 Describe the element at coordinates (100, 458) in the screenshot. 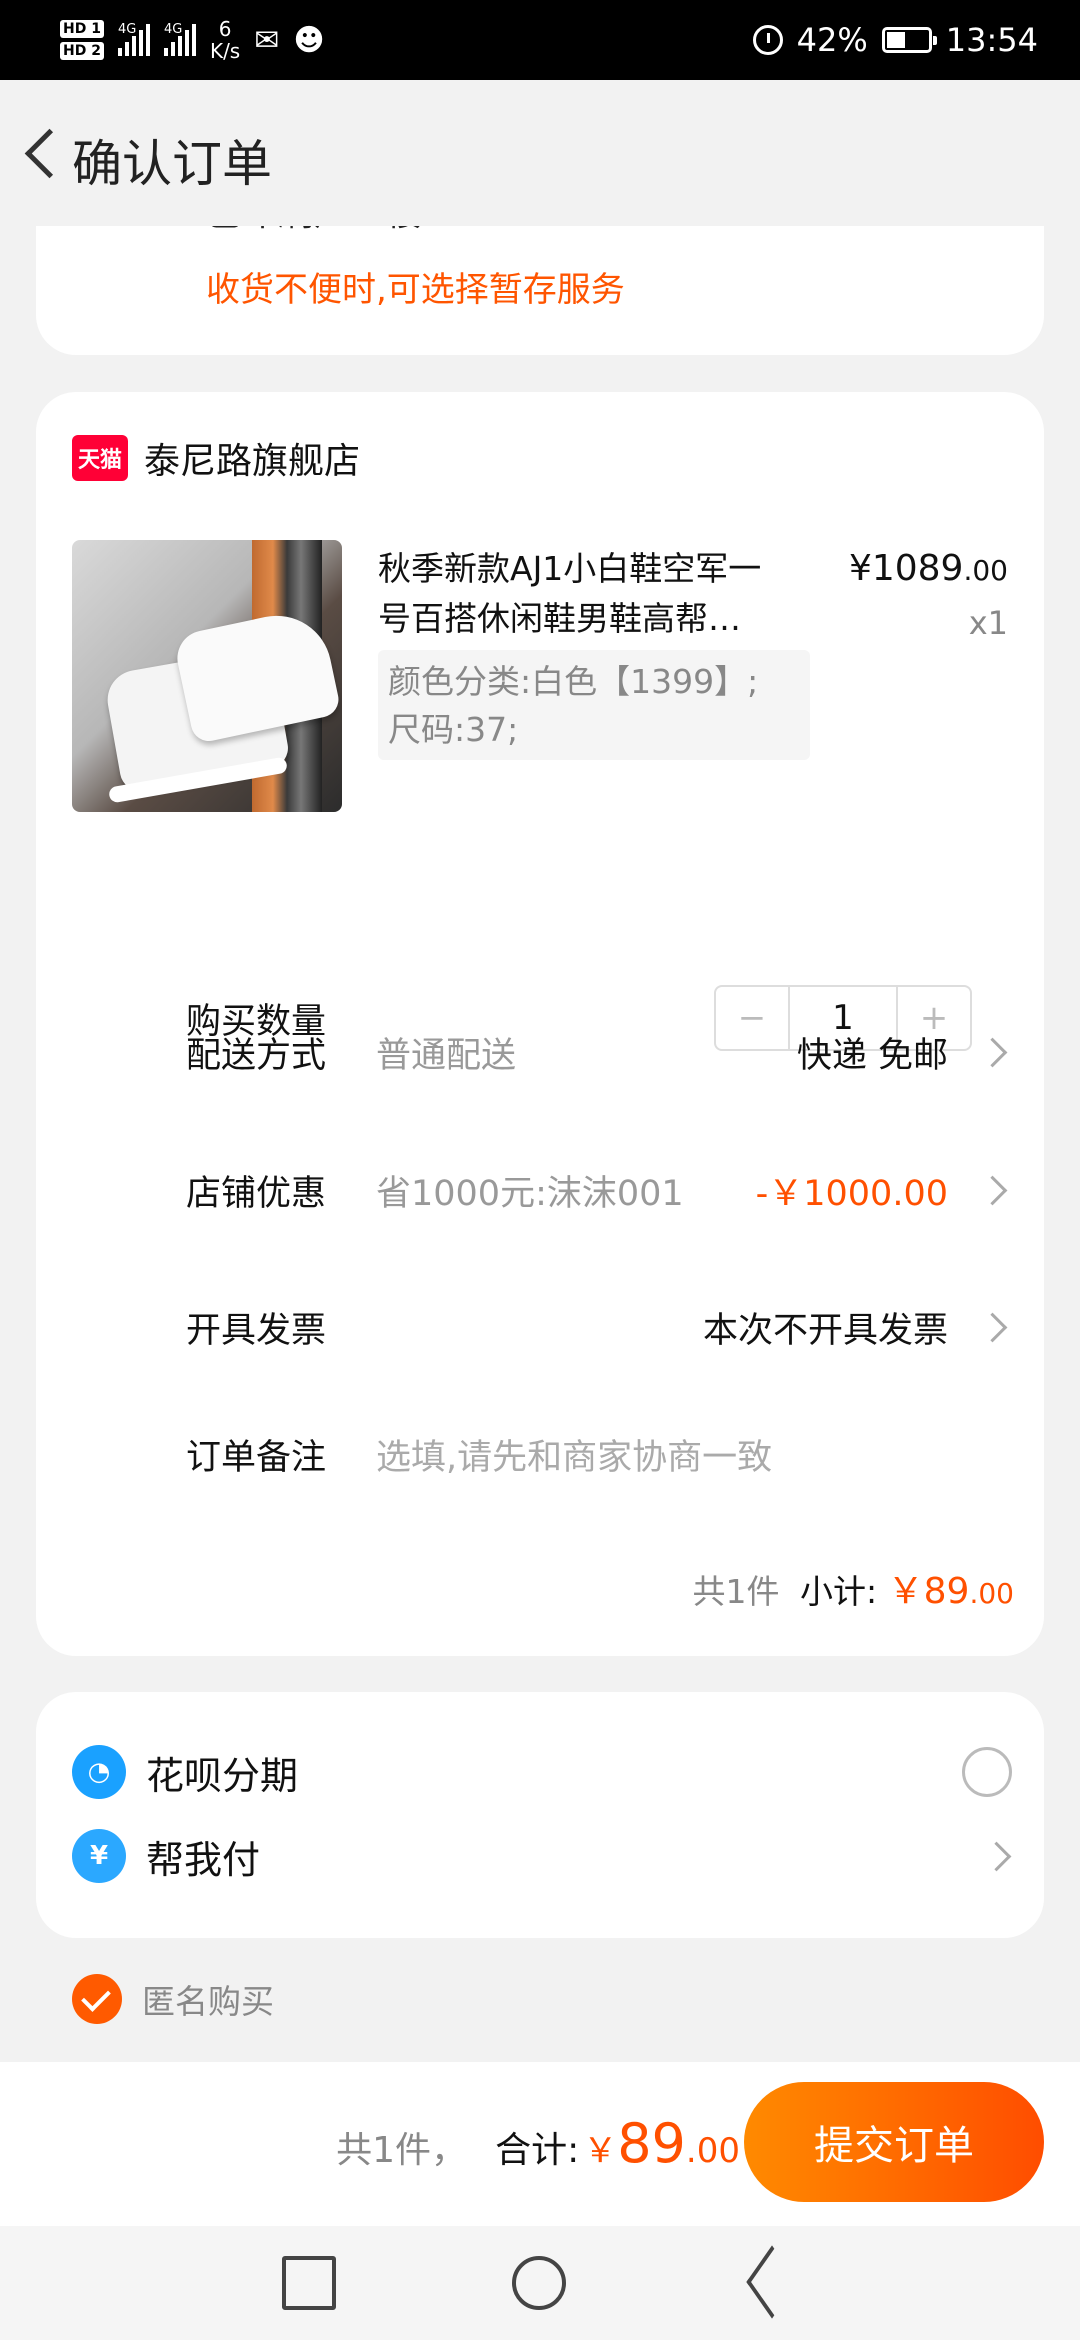

I see `tmall-icon: 天猫` at that location.